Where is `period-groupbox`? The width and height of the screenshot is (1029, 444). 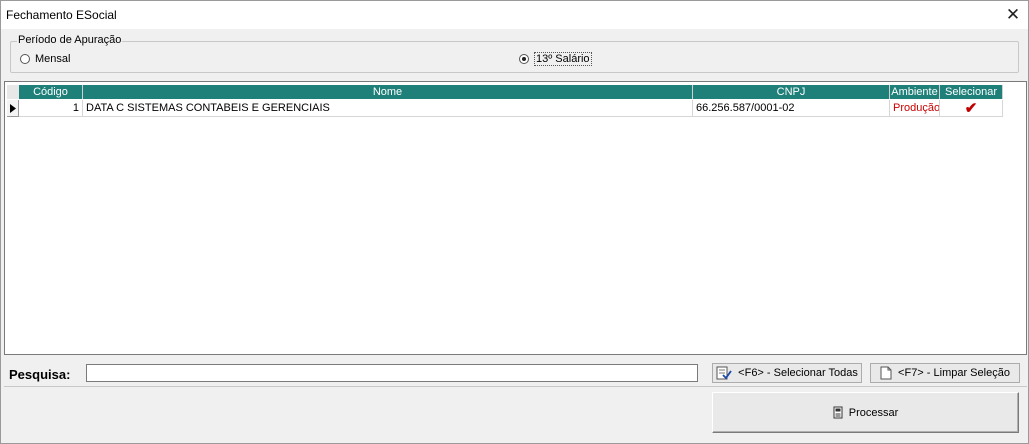
period-groupbox is located at coordinates (514, 57).